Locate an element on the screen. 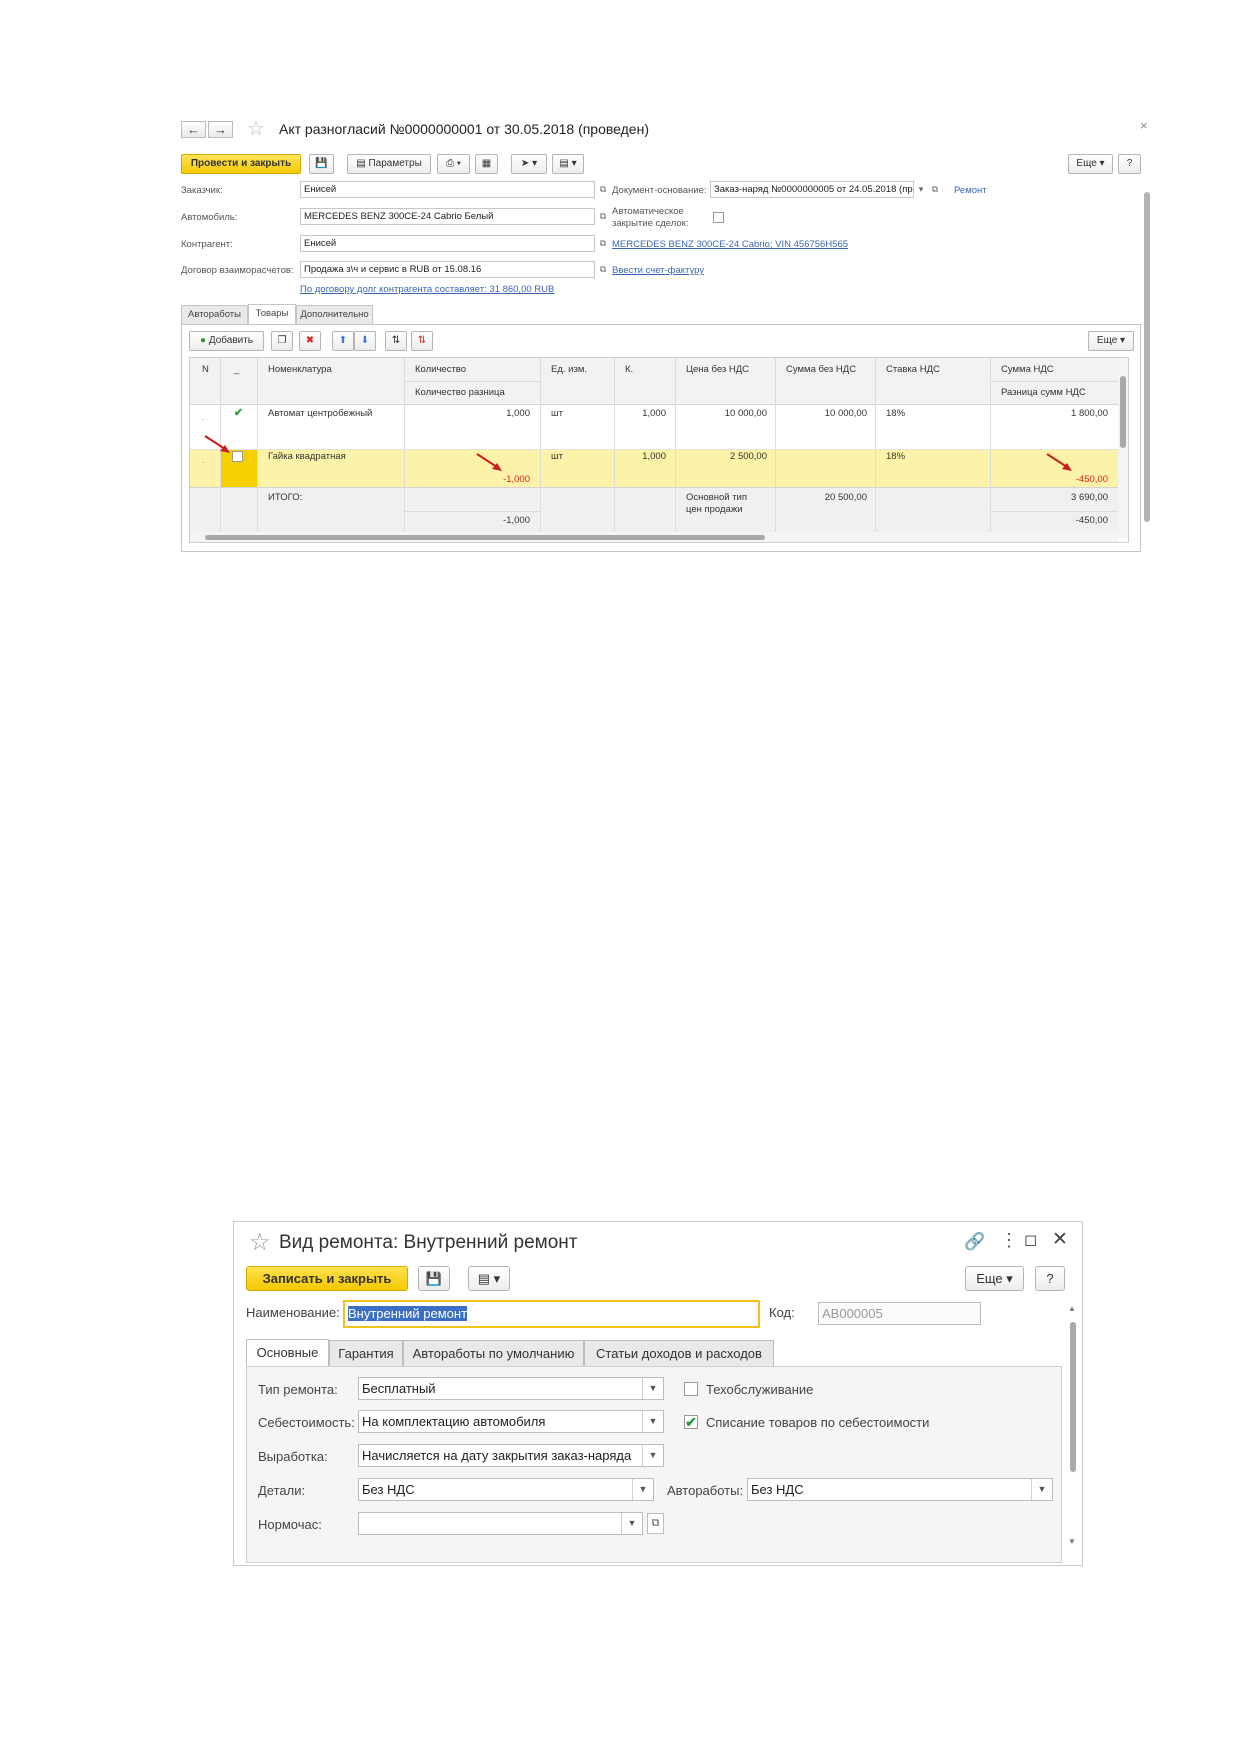 This screenshot has width=1239, height=1752. structure-icon: ▦ is located at coordinates (486, 164).